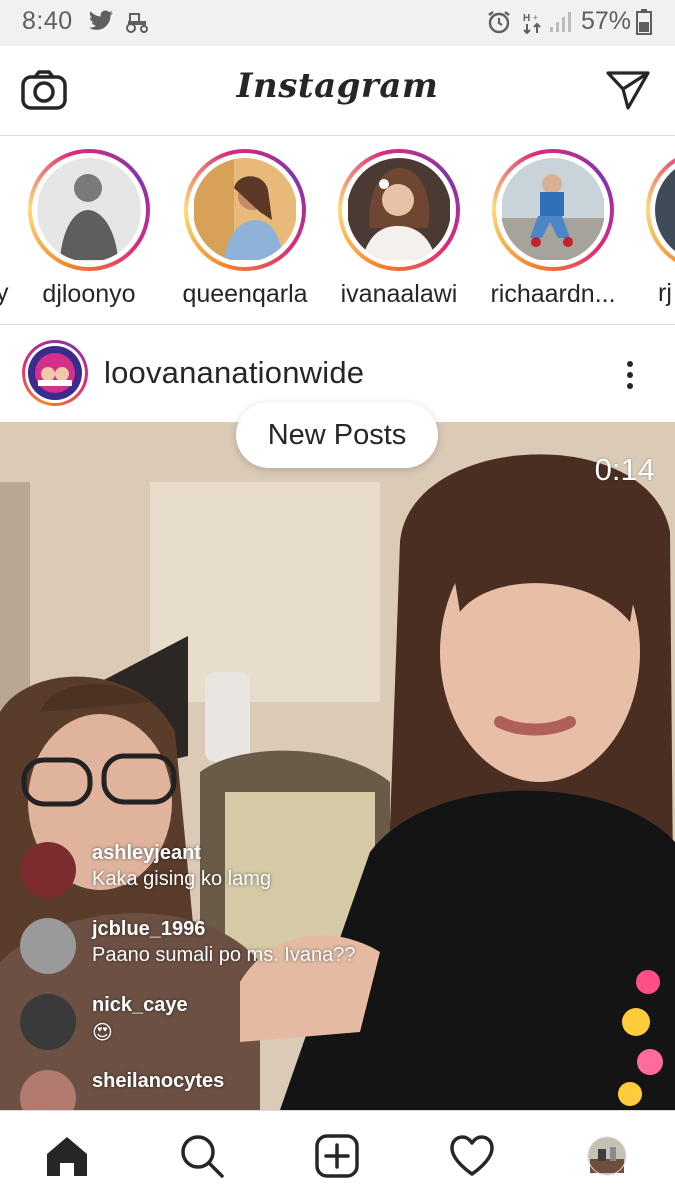  Describe the element at coordinates (665, 293) in the screenshot. I see `story-partial-right-name: rj` at that location.